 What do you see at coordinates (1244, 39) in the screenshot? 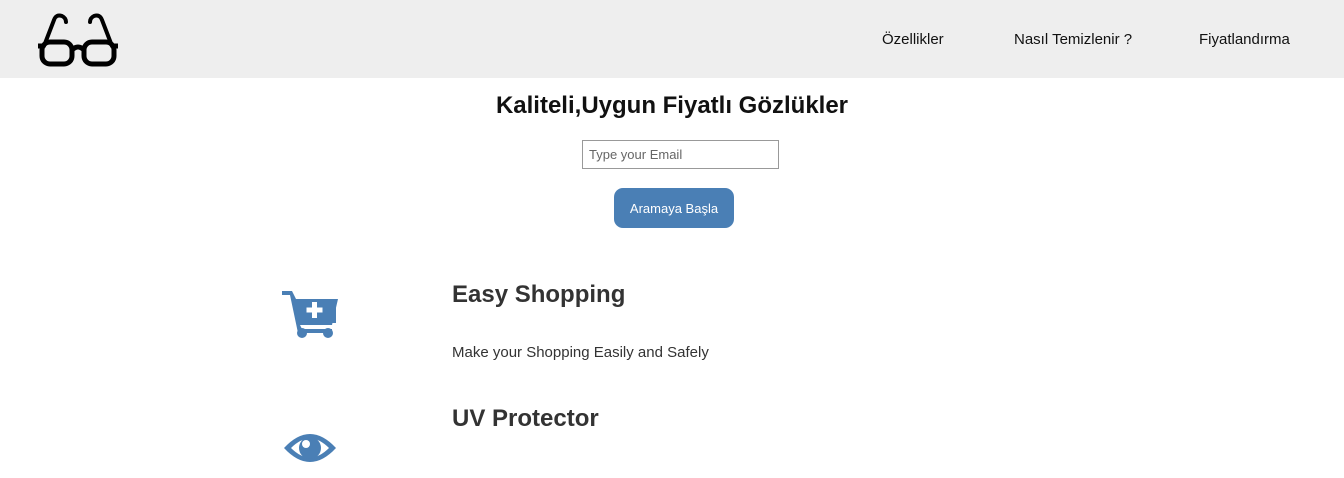
I see `nav-link-pricing: Fiyatlandırma` at bounding box center [1244, 39].